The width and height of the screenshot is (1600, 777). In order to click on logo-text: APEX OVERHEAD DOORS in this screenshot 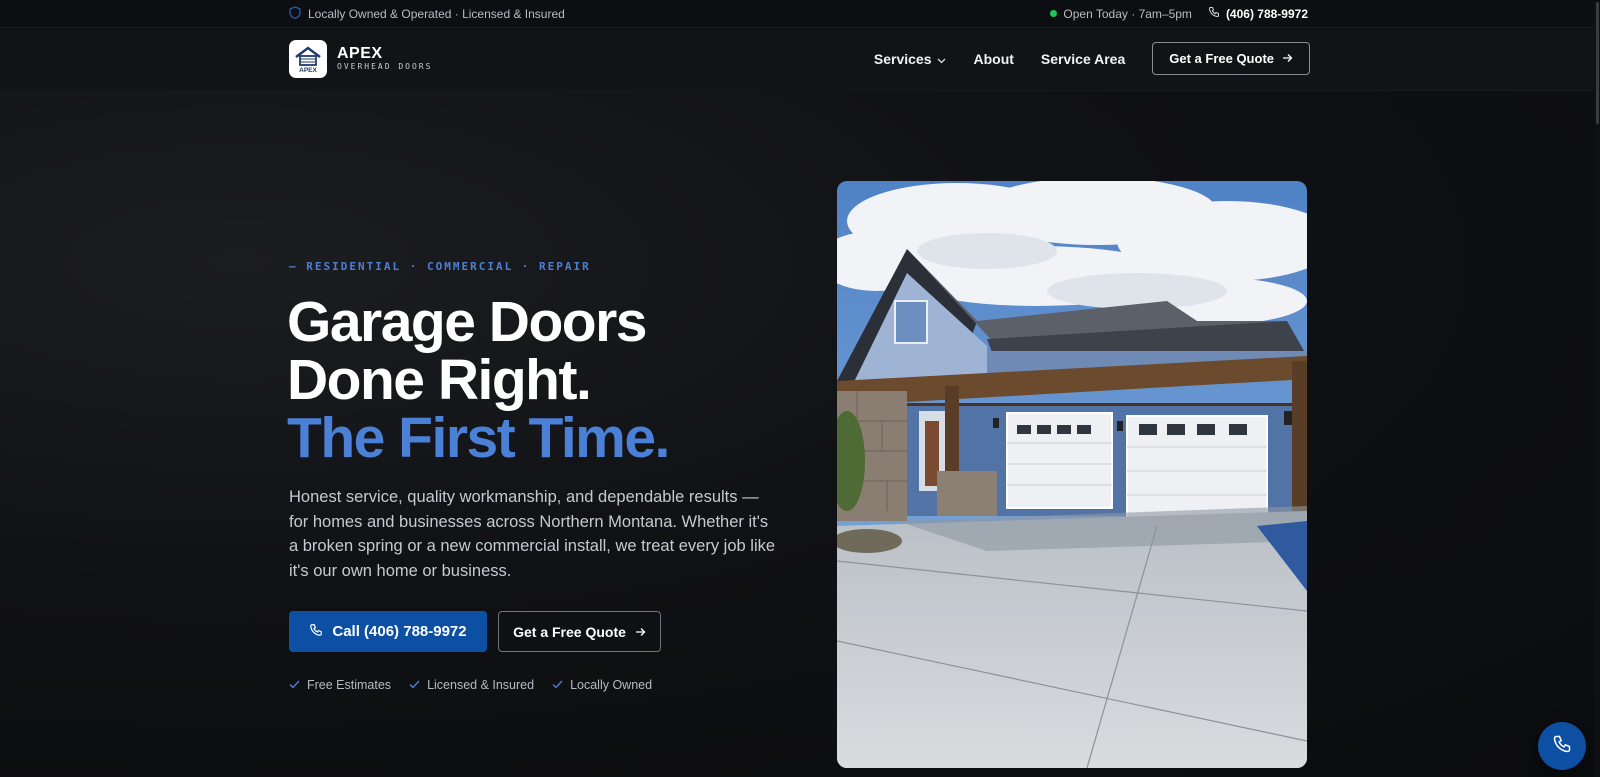, I will do `click(384, 59)`.